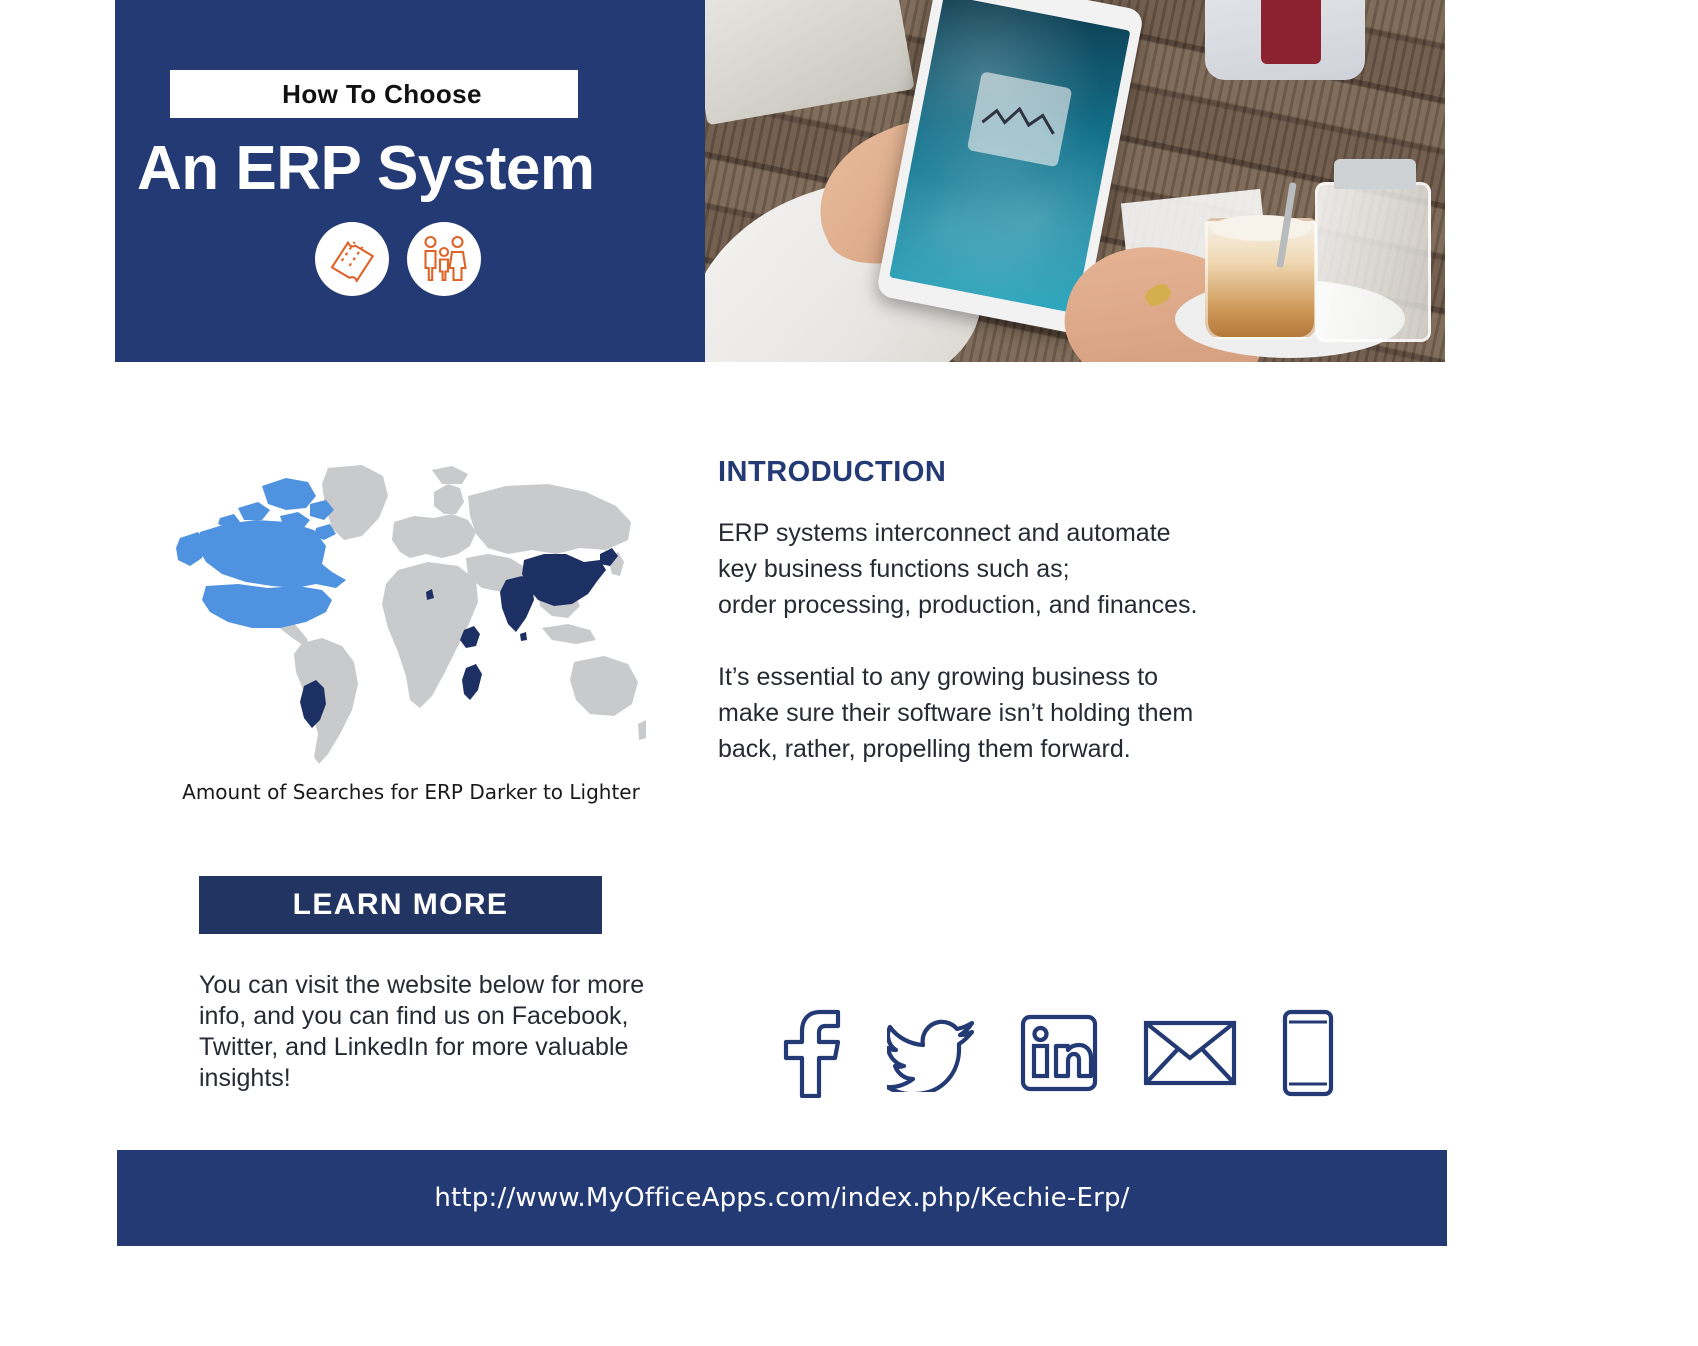 The width and height of the screenshot is (1698, 1346). I want to click on facebook-icon, so click(811, 1053).